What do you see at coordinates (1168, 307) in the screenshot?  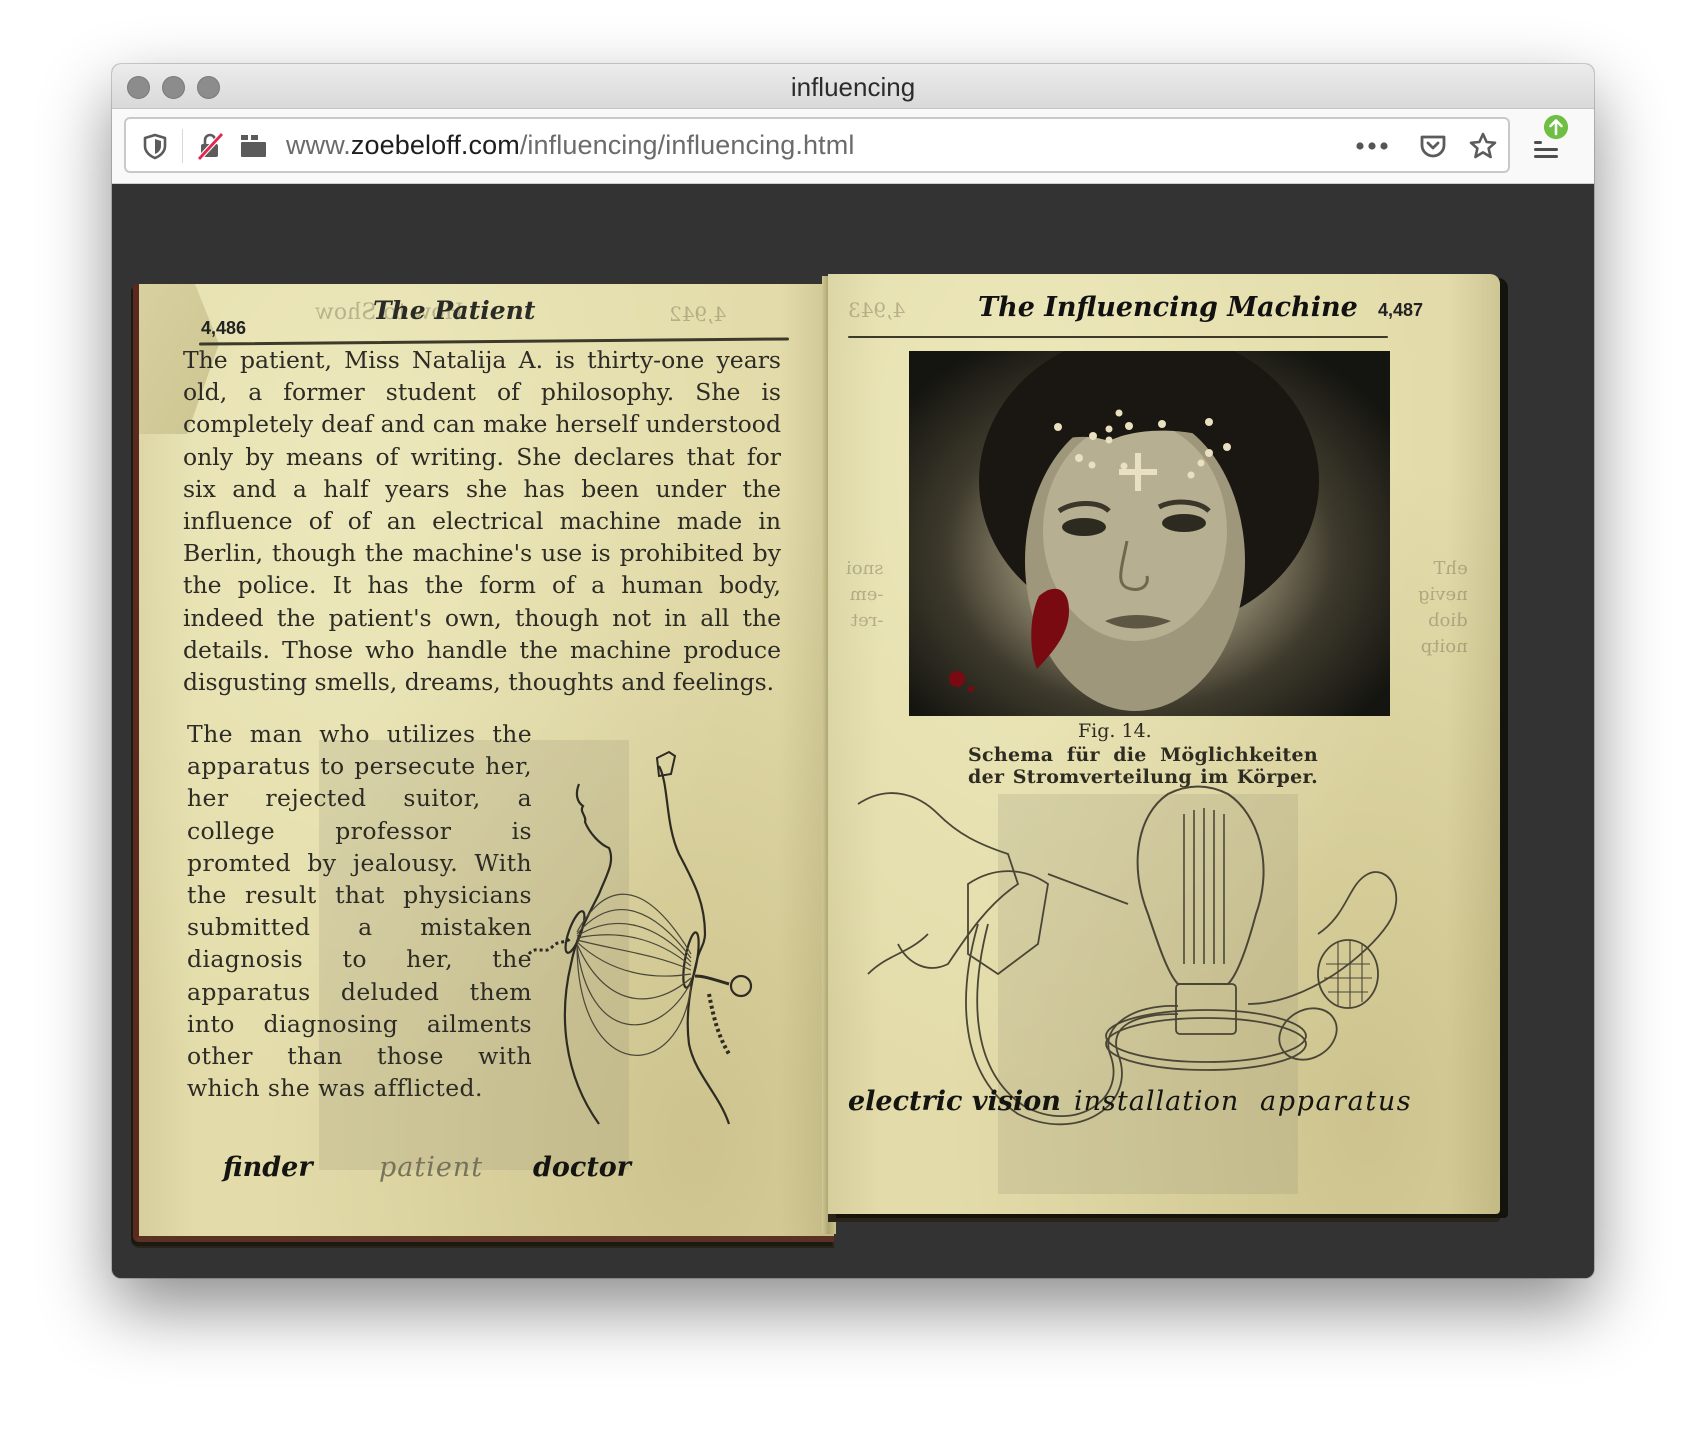 I see `page-title-right: The Influencing Machine` at bounding box center [1168, 307].